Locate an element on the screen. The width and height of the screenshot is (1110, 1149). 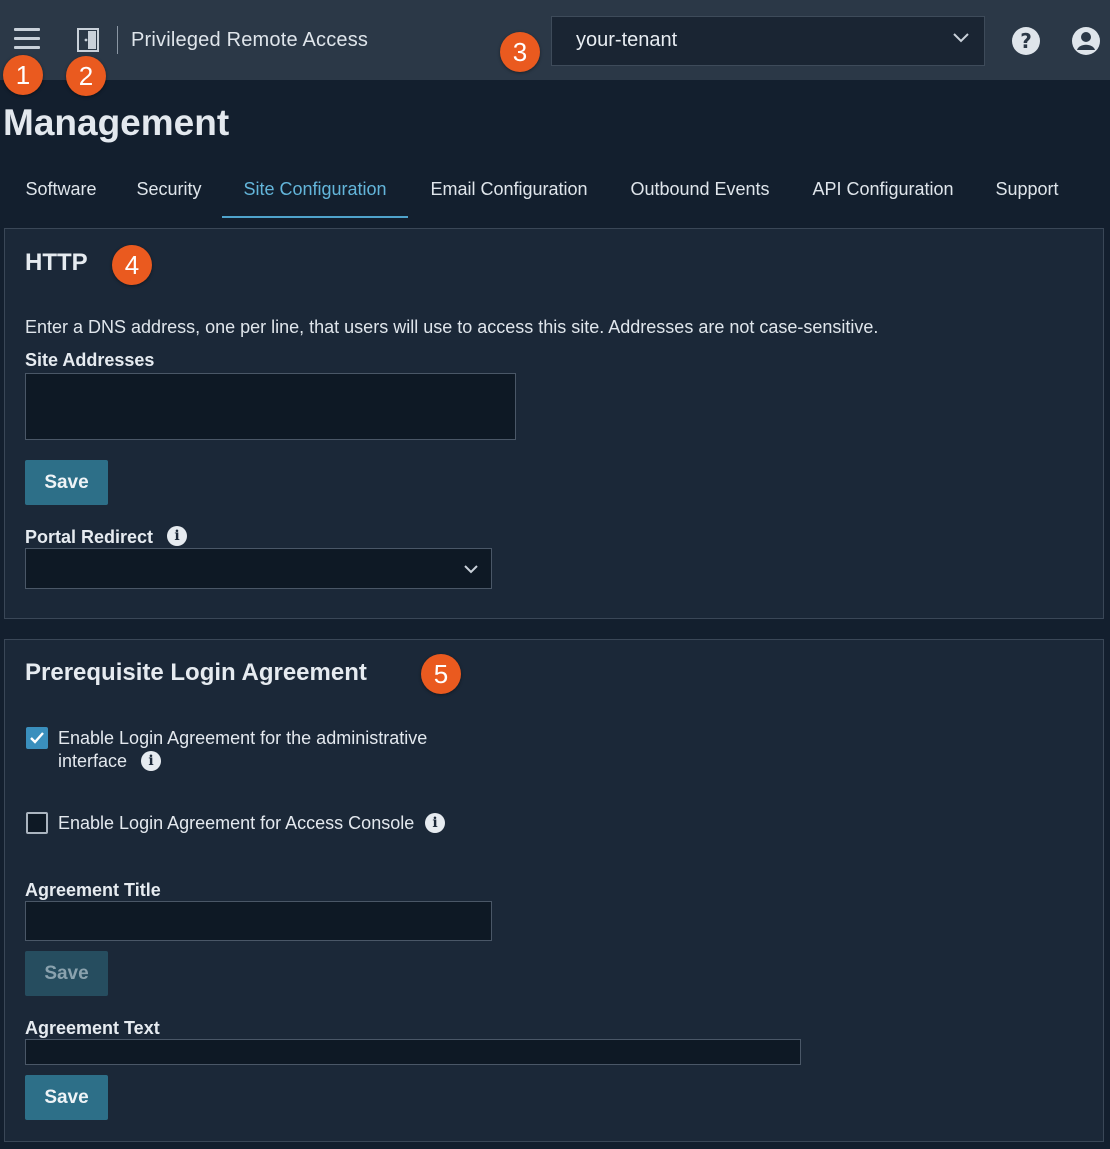
app-title: Privileged Remote Access is located at coordinates (250, 40).